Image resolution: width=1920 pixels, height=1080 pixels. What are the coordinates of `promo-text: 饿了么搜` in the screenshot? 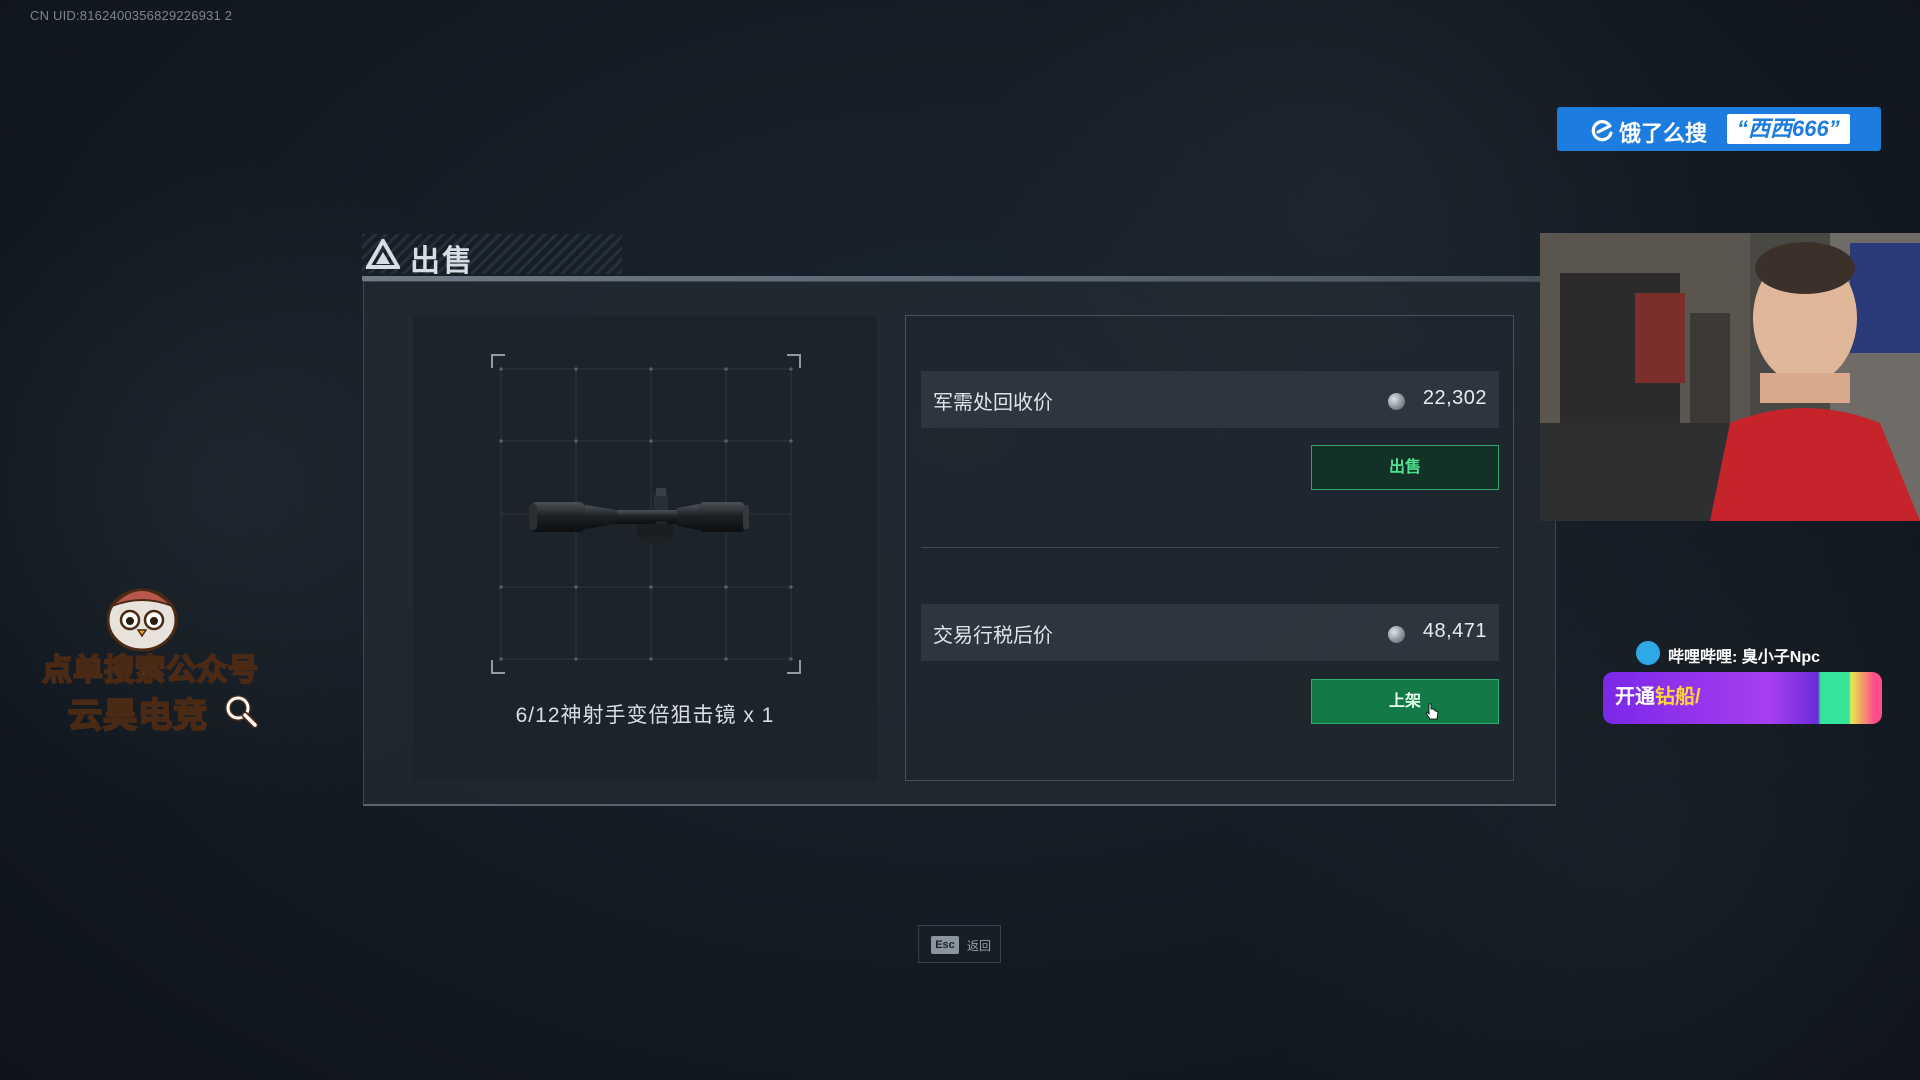 It's located at (1663, 133).